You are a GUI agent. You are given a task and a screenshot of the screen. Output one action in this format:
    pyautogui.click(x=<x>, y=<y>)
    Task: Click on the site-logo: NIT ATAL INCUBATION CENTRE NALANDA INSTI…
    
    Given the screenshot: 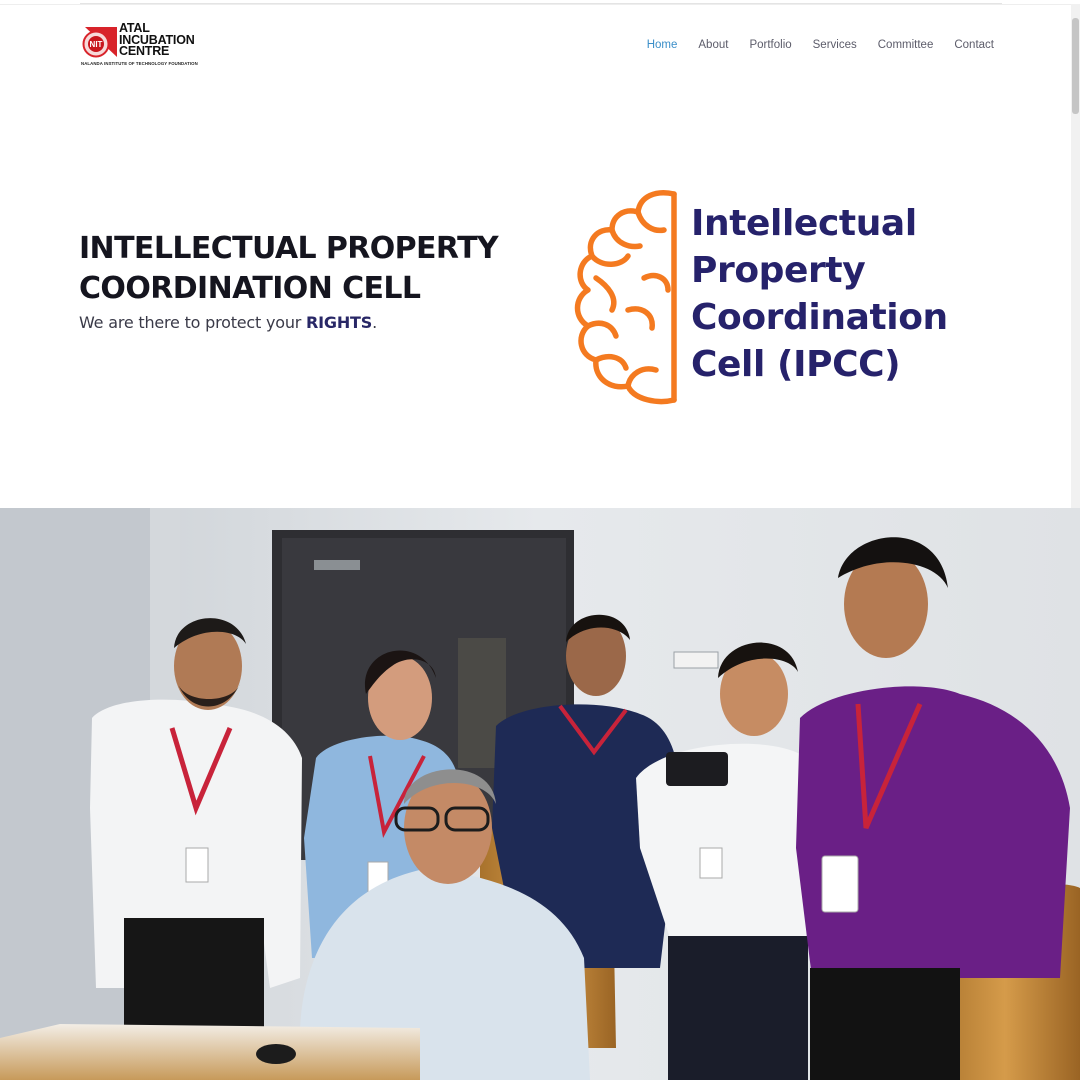 What is the action you would take?
    pyautogui.click(x=142, y=46)
    